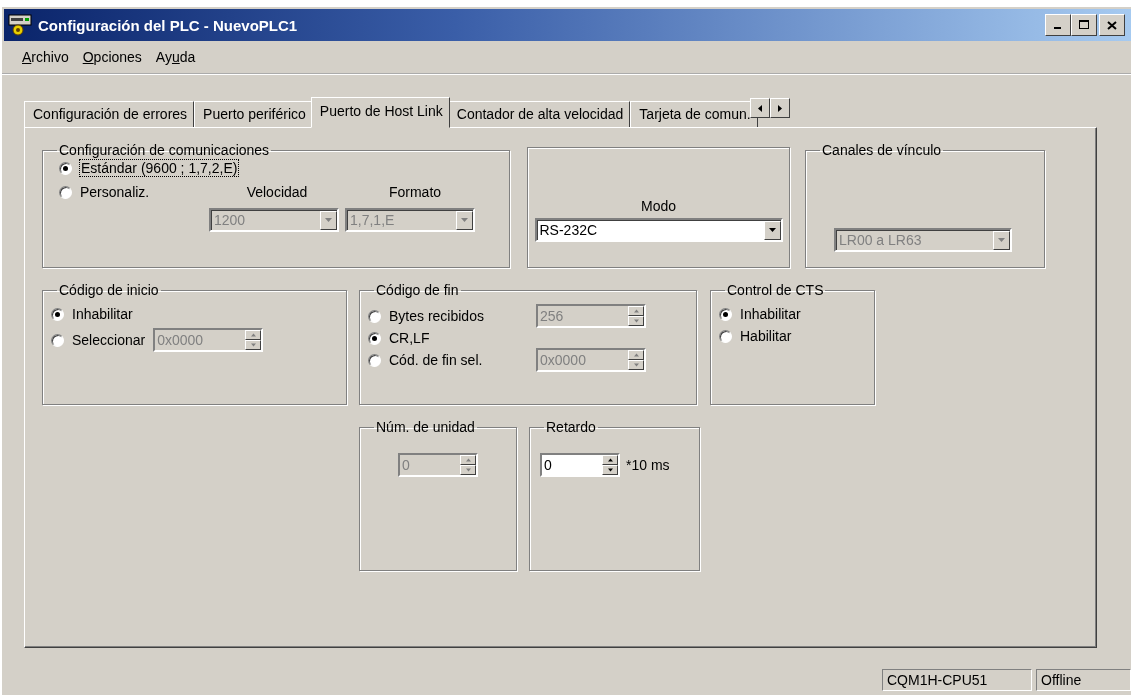  Describe the element at coordinates (539, 114) in the screenshot. I see `tab: Contador de alta velocidad` at that location.